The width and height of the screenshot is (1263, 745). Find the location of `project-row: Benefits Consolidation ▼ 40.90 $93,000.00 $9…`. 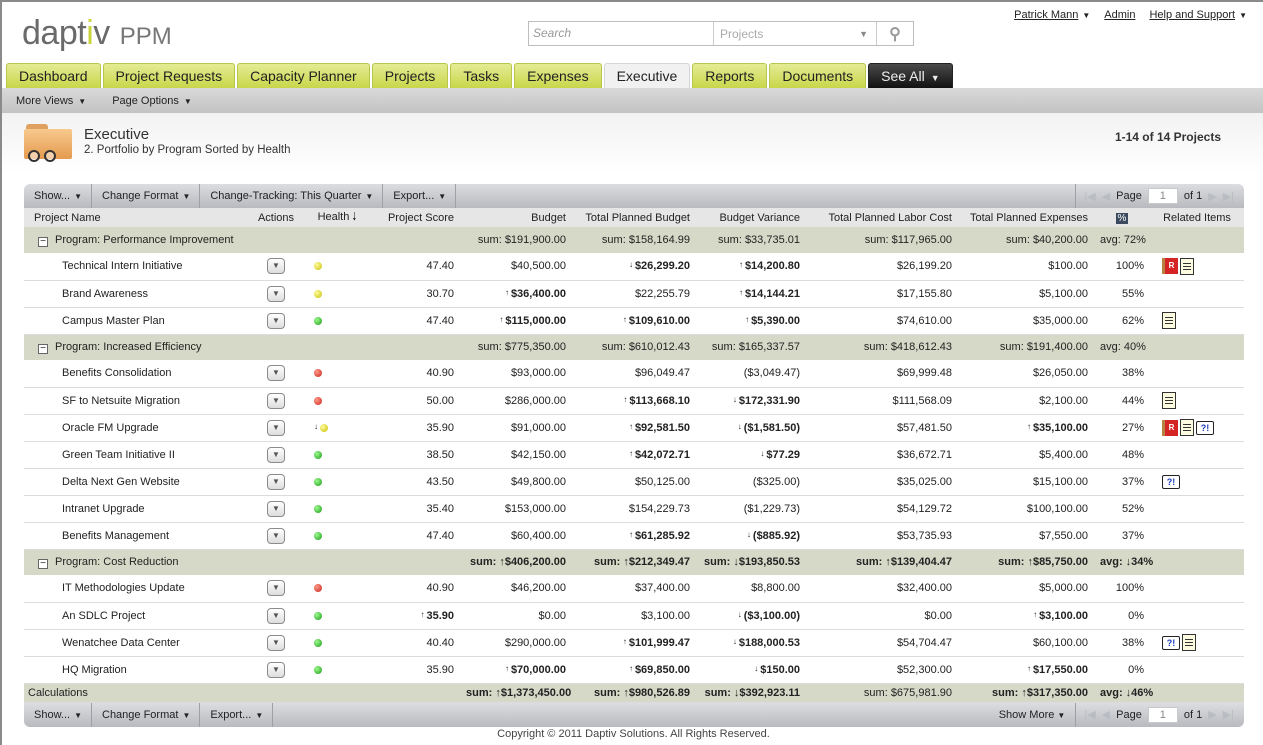

project-row: Benefits Consolidation ▼ 40.90 $93,000.00 $9… is located at coordinates (634, 374).